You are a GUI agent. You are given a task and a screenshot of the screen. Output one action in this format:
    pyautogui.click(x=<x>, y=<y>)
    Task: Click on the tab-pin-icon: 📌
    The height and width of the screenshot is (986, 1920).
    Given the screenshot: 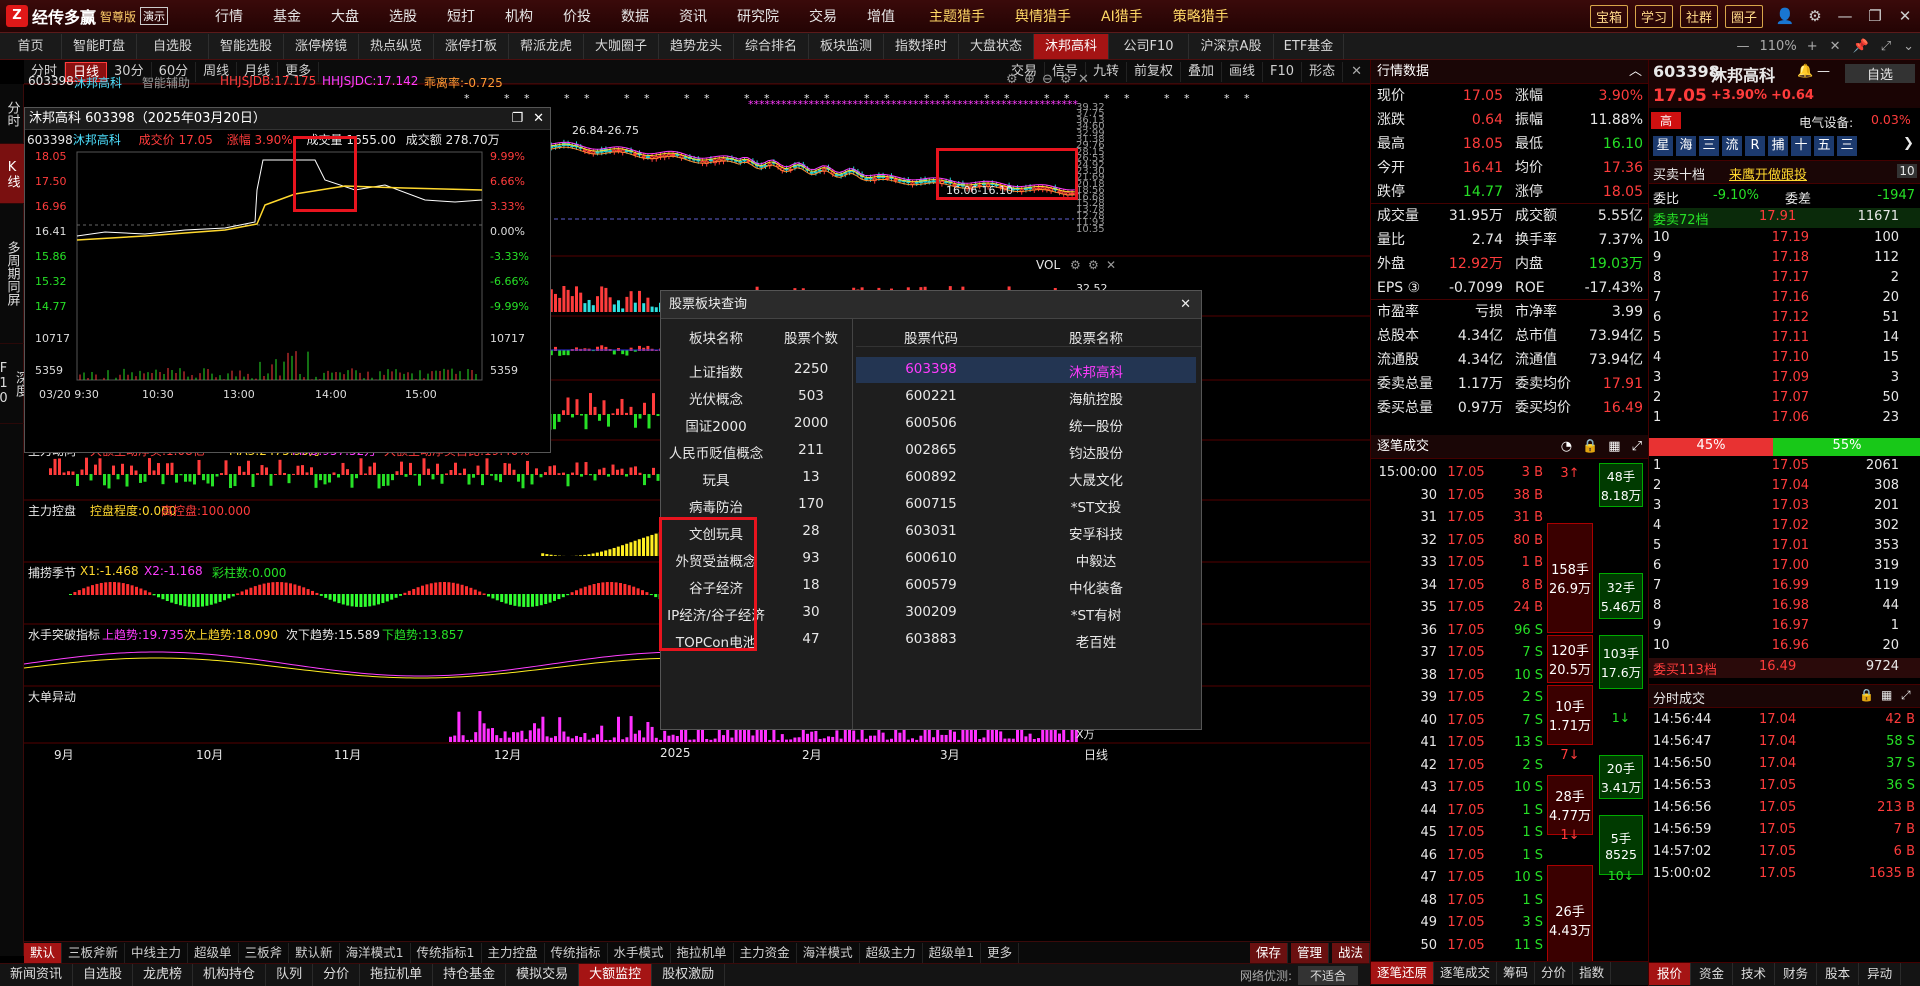 What is the action you would take?
    pyautogui.click(x=1861, y=46)
    